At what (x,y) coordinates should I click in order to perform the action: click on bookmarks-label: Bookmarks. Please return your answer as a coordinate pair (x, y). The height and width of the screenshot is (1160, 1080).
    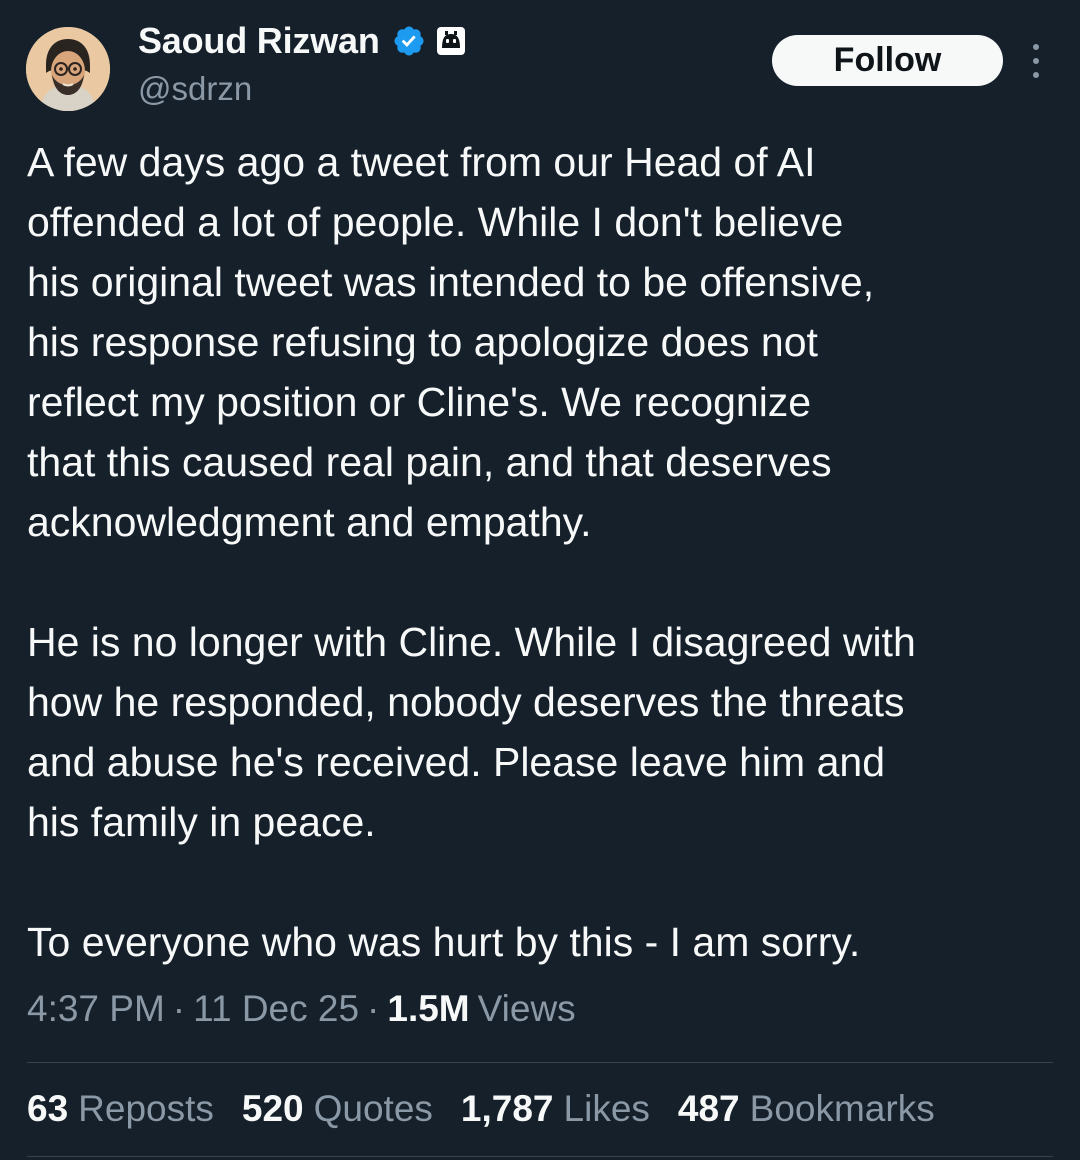
    Looking at the image, I should click on (842, 1108).